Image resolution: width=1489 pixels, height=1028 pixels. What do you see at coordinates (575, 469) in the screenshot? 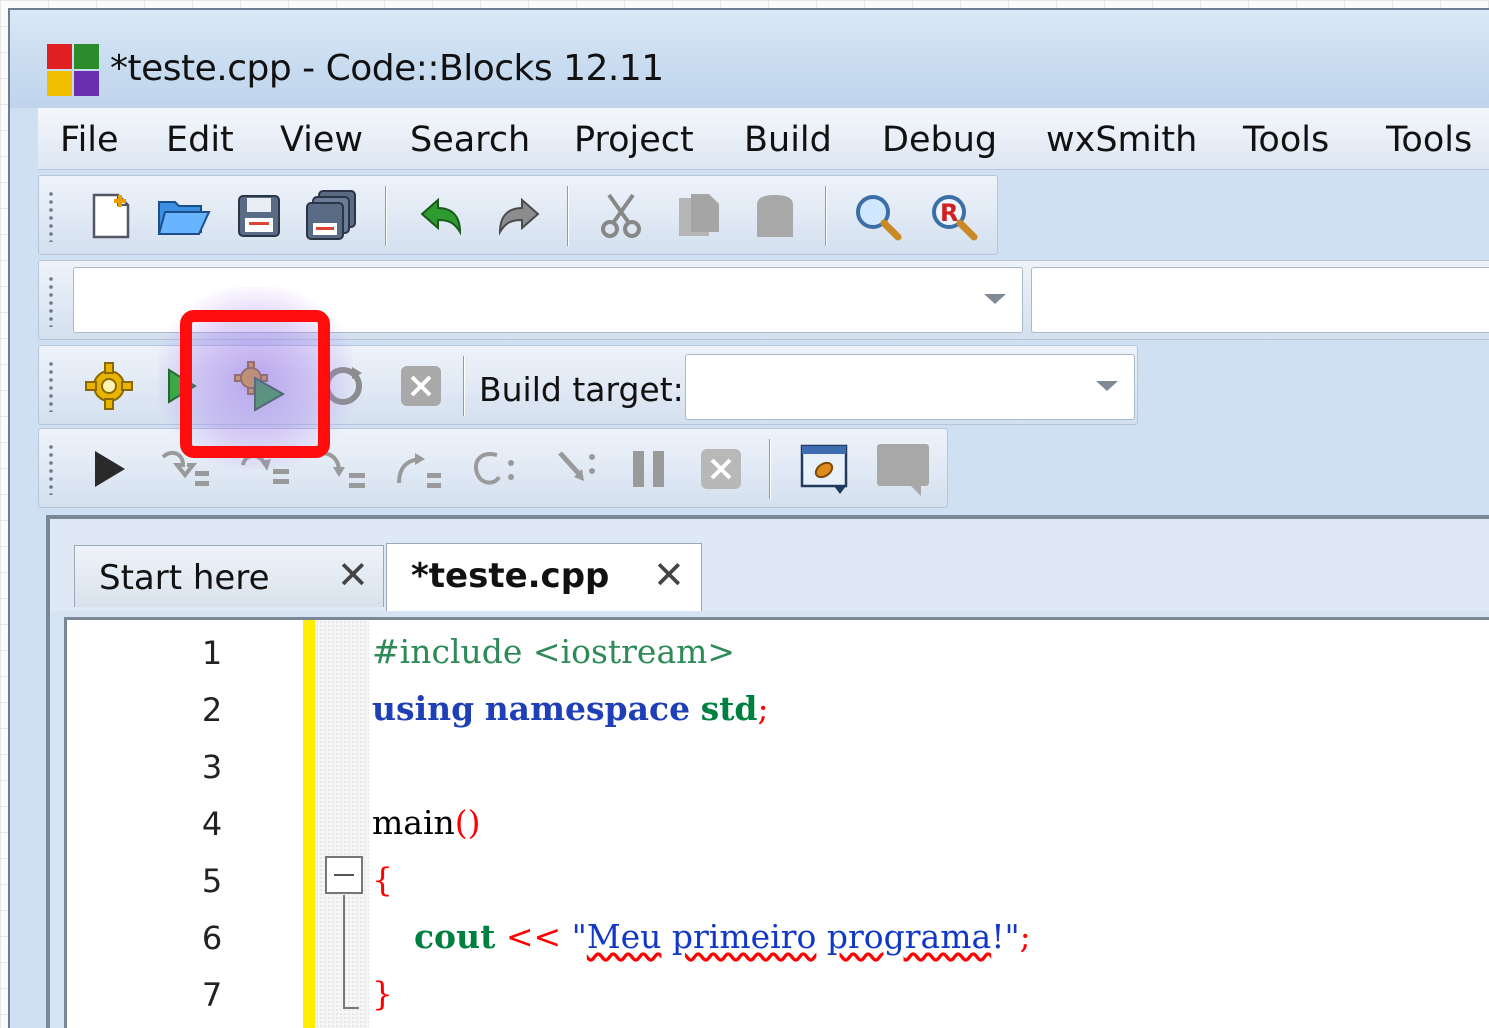
I see `step-into-instruction-icon` at bounding box center [575, 469].